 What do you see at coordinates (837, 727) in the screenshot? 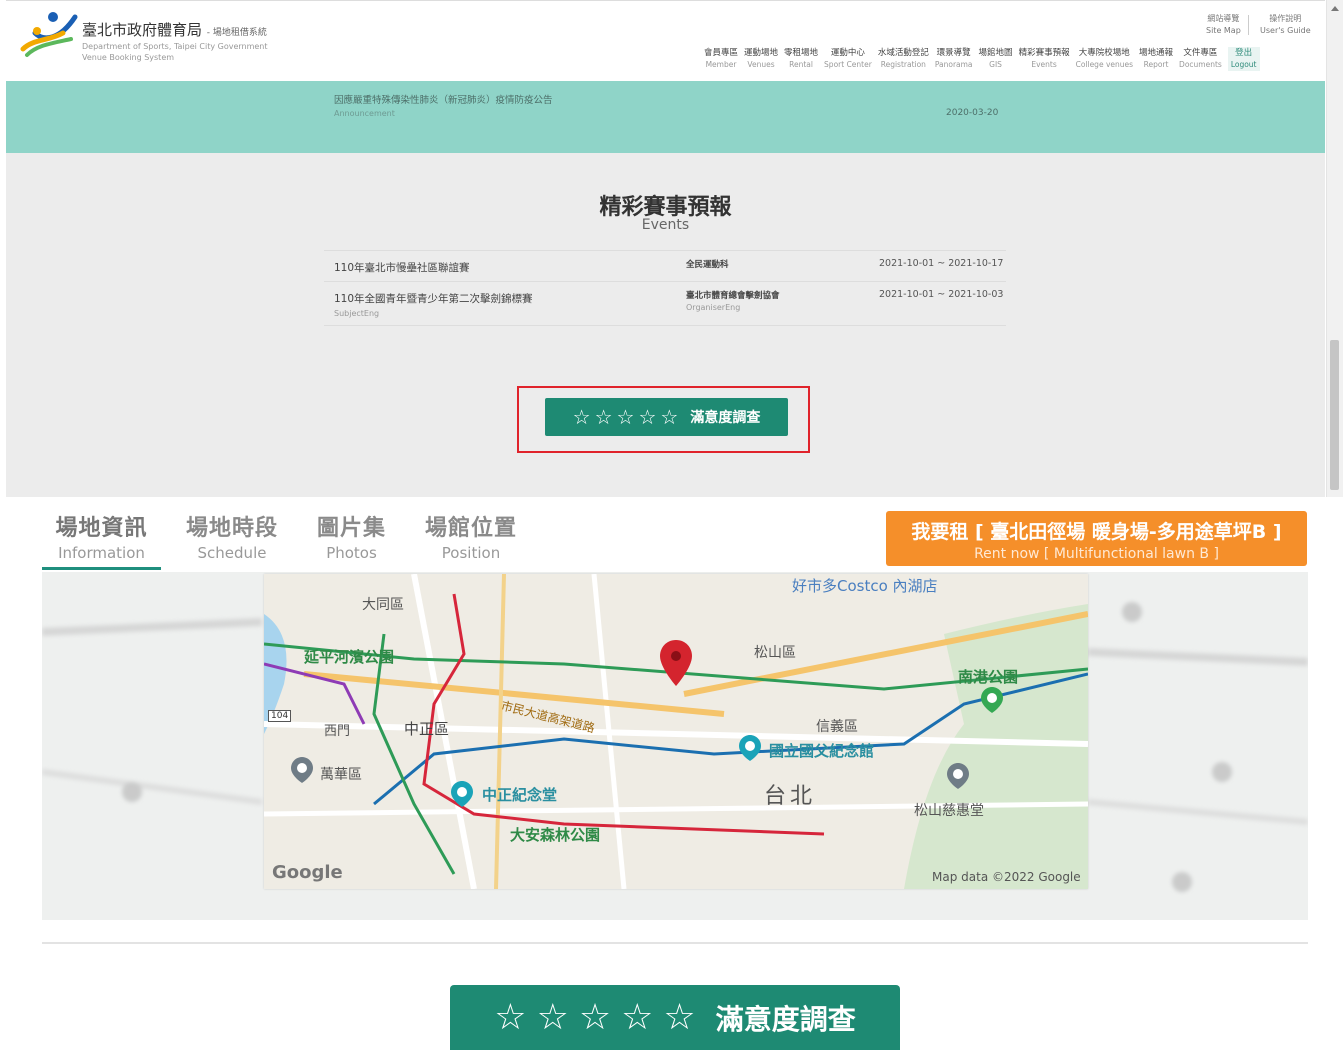
I see `map-label-xinyi: 信義區` at bounding box center [837, 727].